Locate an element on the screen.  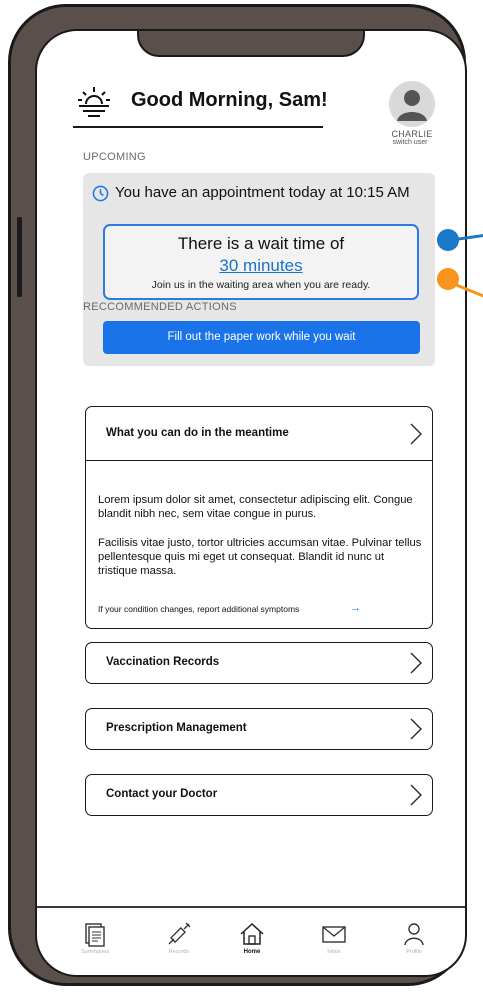
switch-user-link: switch user is located at coordinates (410, 142).